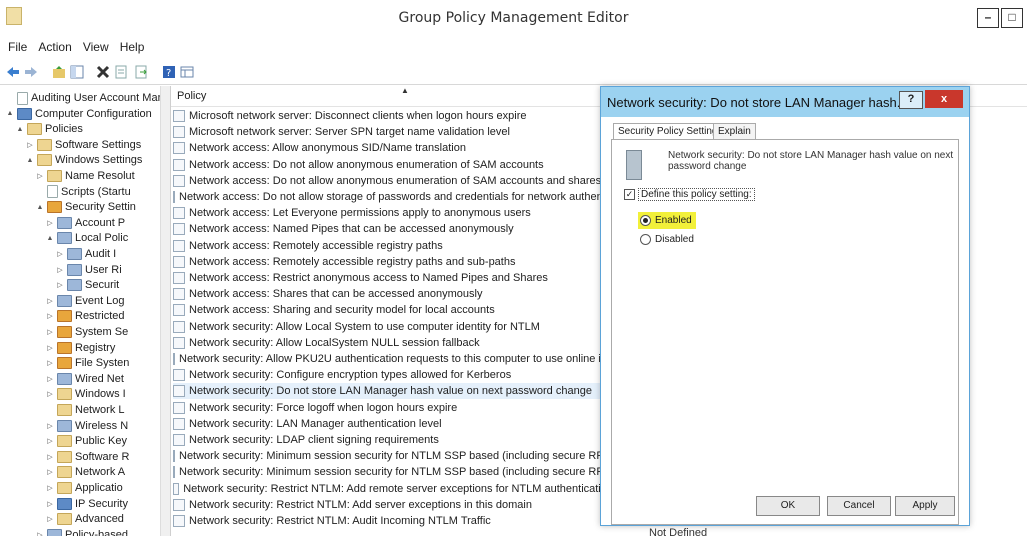 This screenshot has width=1027, height=536. Describe the element at coordinates (85, 379) in the screenshot. I see `tree-item: ▷ Wired Net` at that location.